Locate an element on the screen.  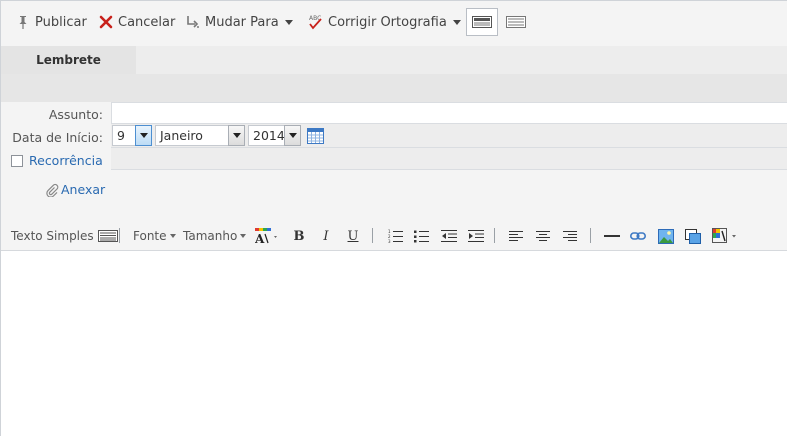
subject-label: Assunto: is located at coordinates (75, 114).